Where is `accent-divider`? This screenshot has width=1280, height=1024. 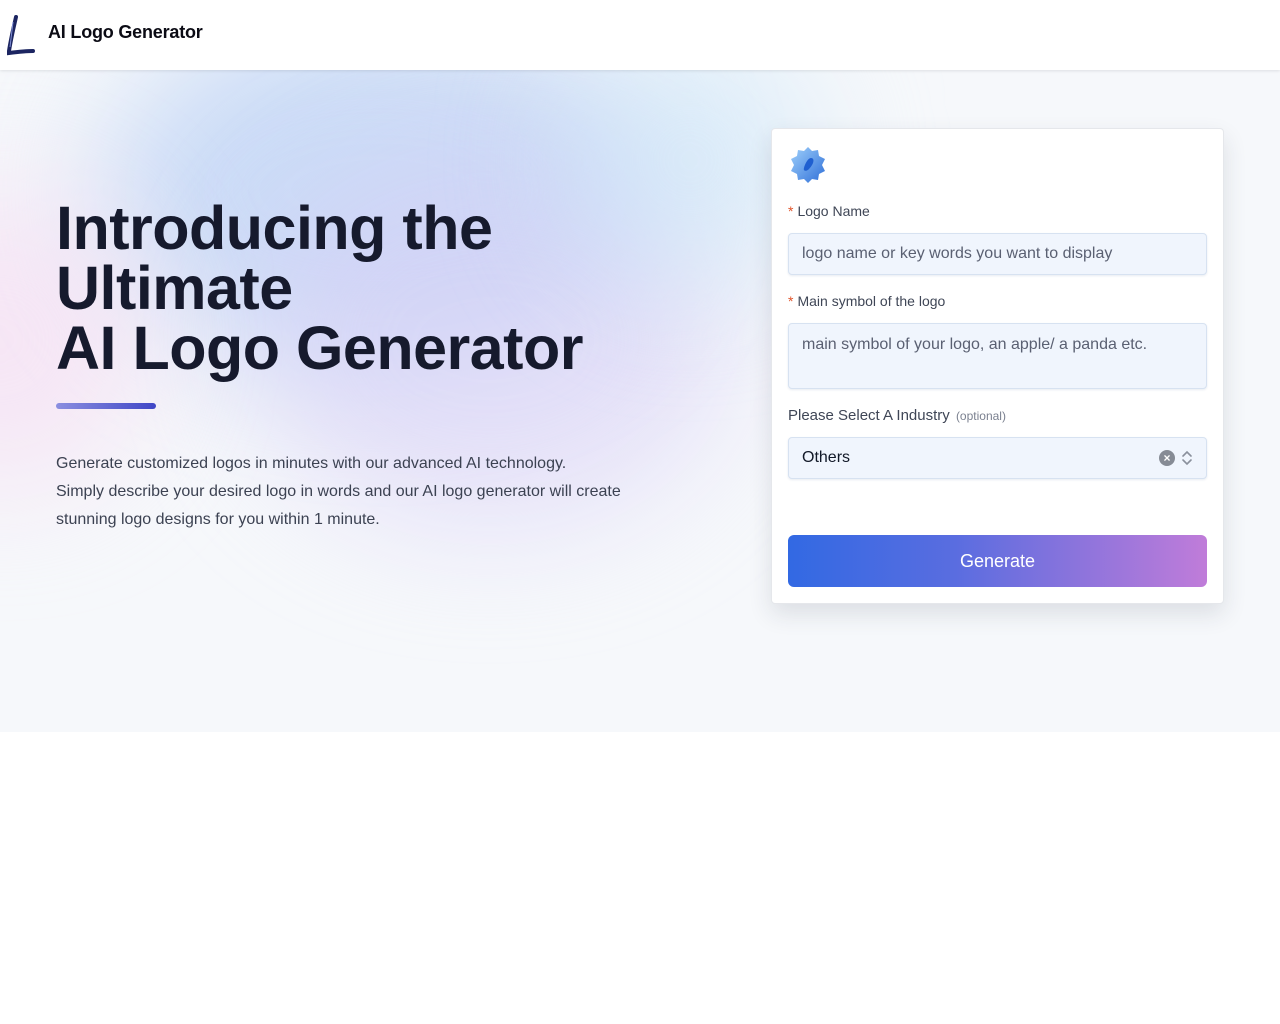
accent-divider is located at coordinates (106, 406).